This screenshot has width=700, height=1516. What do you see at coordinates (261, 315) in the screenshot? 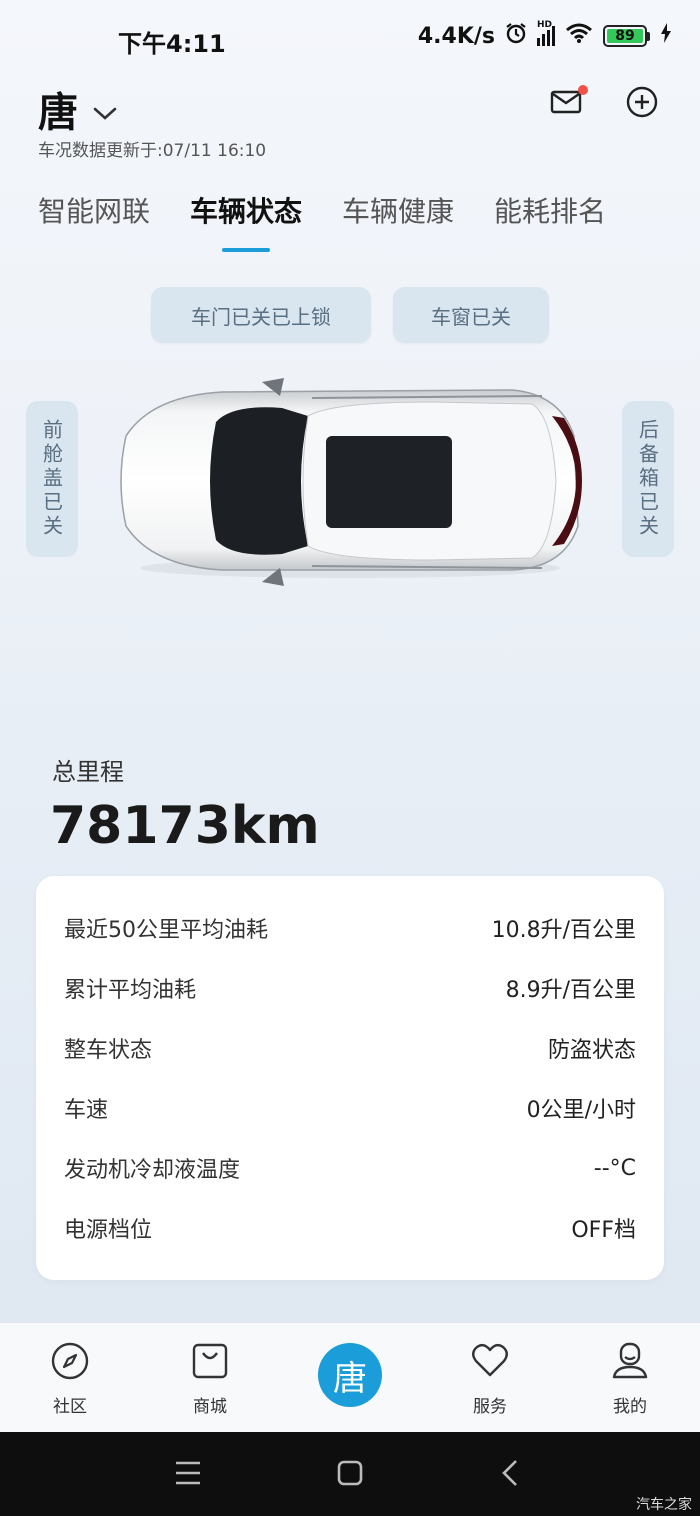
I see `door-status-badge: 车门已关已上锁` at bounding box center [261, 315].